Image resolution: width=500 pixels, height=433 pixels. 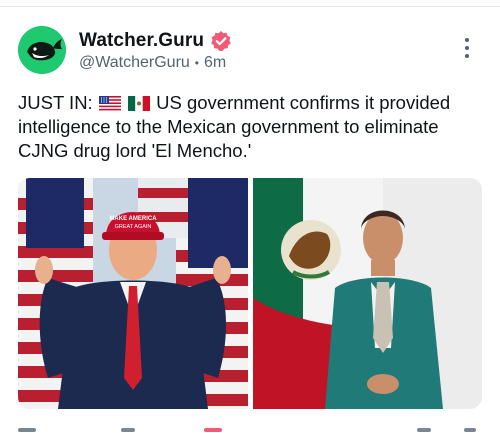 I want to click on like-icon, so click(x=213, y=430).